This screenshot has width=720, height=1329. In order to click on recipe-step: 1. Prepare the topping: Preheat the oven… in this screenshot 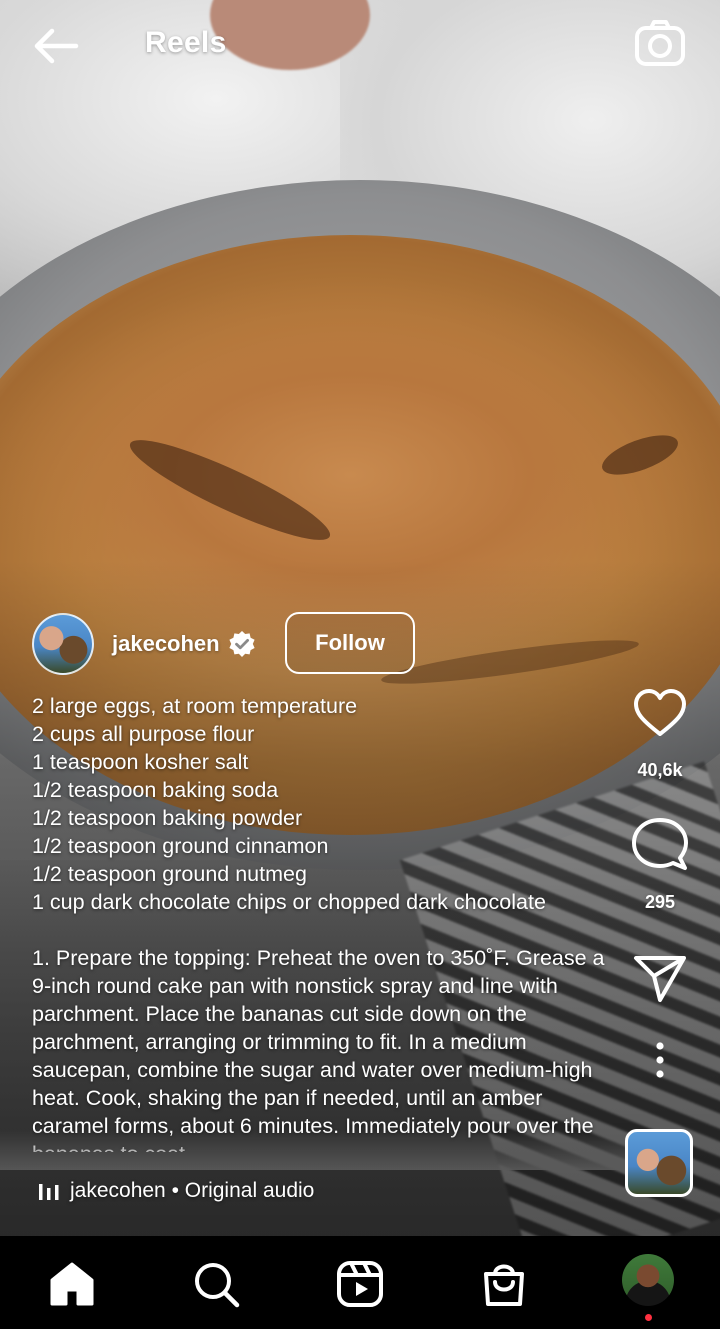, I will do `click(318, 1049)`.